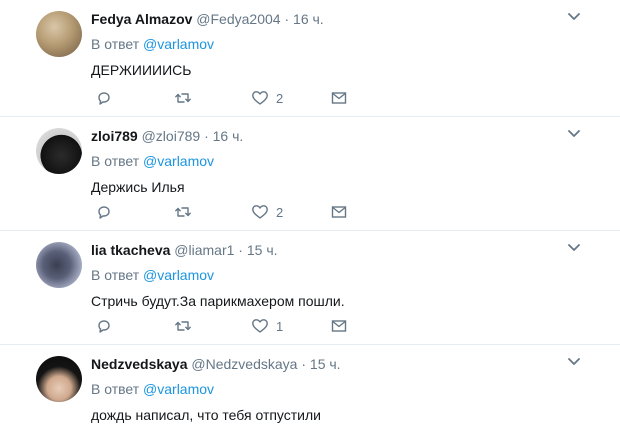 The width and height of the screenshot is (620, 432). What do you see at coordinates (171, 136) in the screenshot?
I see `user-handle: @zloi789` at bounding box center [171, 136].